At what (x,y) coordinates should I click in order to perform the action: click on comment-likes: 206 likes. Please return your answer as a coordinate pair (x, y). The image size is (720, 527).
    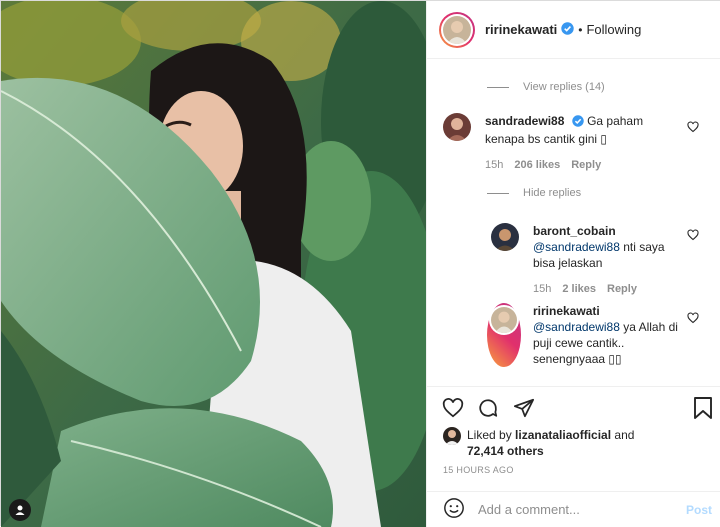
    Looking at the image, I should click on (537, 165).